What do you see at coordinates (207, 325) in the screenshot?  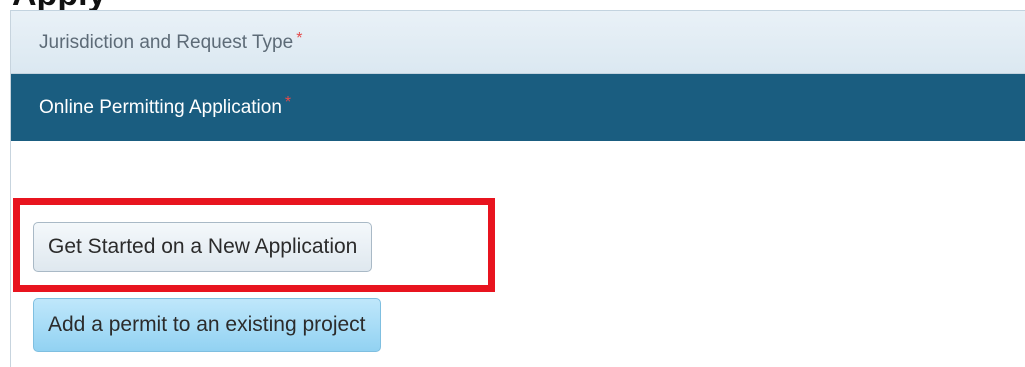 I see `add-permit-to-existing-project-button: Add a permit to an existing project` at bounding box center [207, 325].